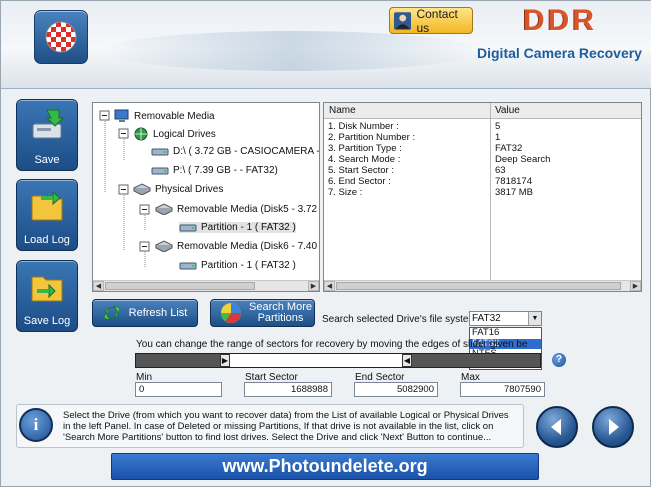 The width and height of the screenshot is (651, 487). I want to click on table-row: 7. Size : 3817 MB, so click(478, 192).